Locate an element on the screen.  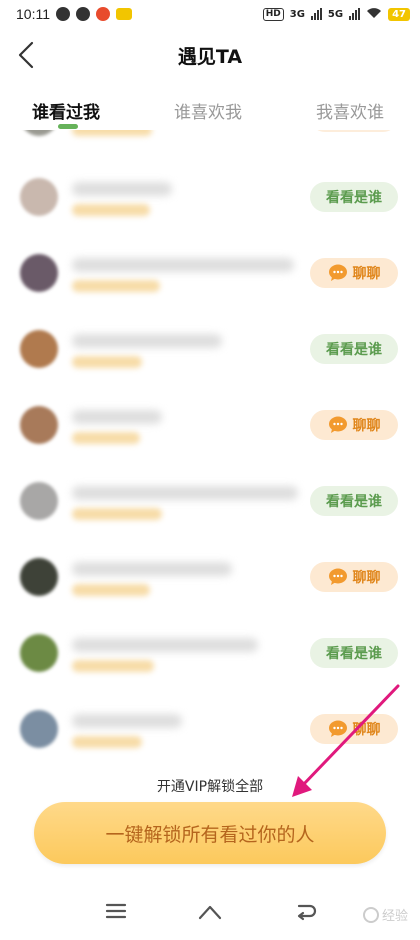
home-nav-button is located at coordinates (210, 911).